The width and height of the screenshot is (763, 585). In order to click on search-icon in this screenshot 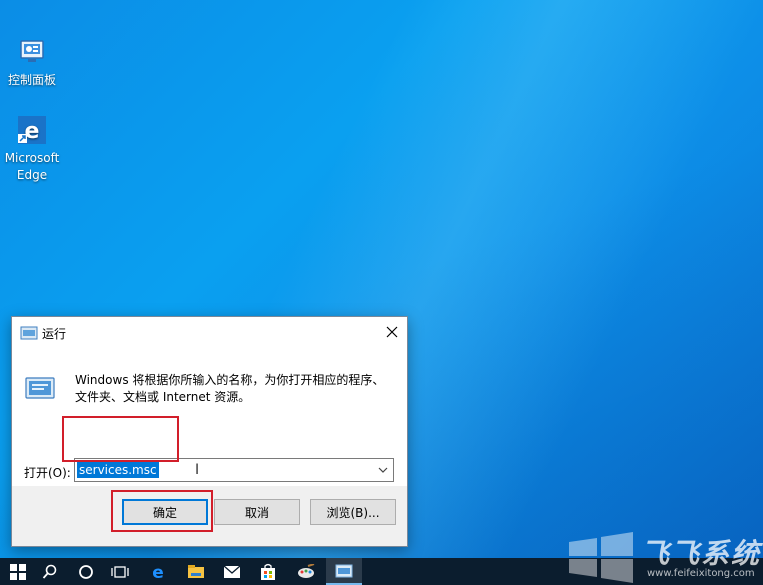, I will do `click(49, 571)`.